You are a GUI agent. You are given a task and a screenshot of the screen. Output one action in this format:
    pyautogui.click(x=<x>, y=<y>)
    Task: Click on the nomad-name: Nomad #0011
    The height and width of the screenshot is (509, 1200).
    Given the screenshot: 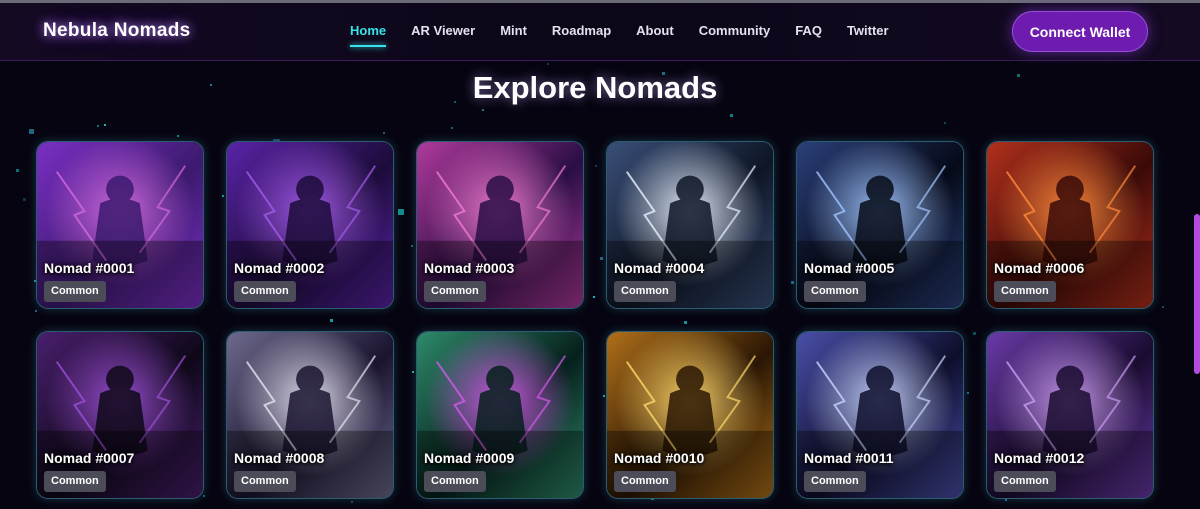 What is the action you would take?
    pyautogui.click(x=849, y=458)
    